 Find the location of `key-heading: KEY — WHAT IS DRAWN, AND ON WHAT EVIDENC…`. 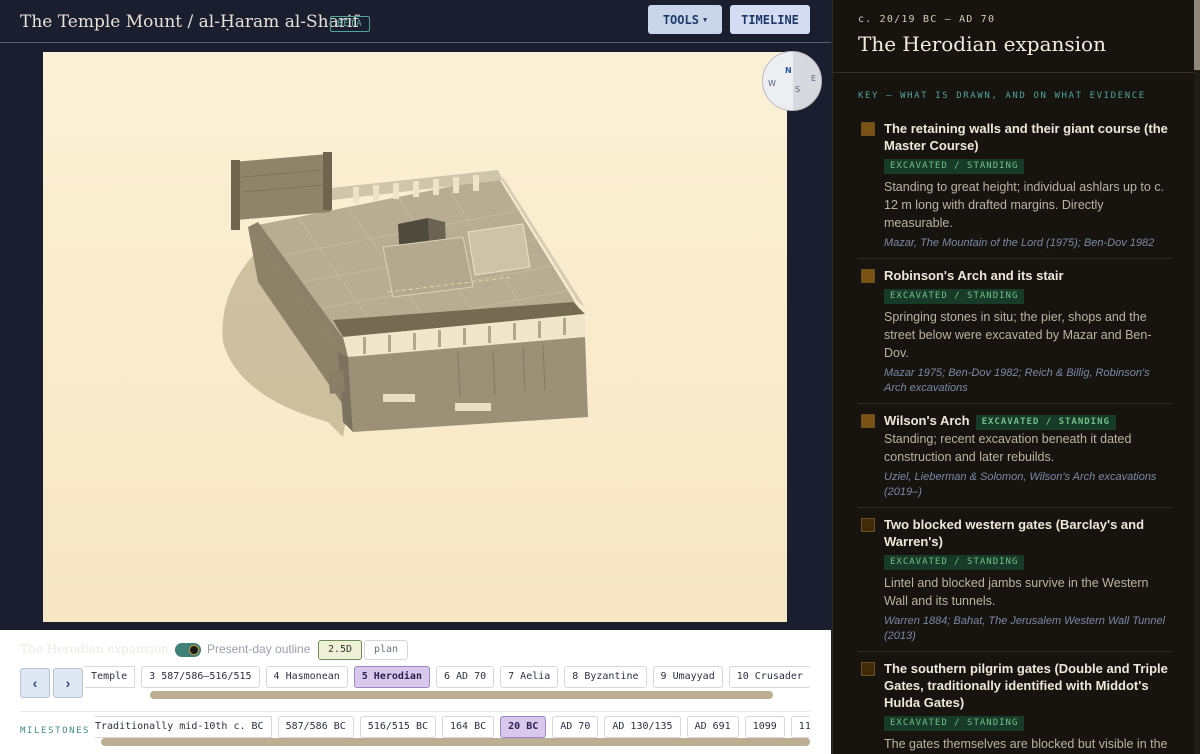

key-heading: KEY — WHAT IS DRAWN, AND ON WHAT EVIDENC… is located at coordinates (1002, 96).